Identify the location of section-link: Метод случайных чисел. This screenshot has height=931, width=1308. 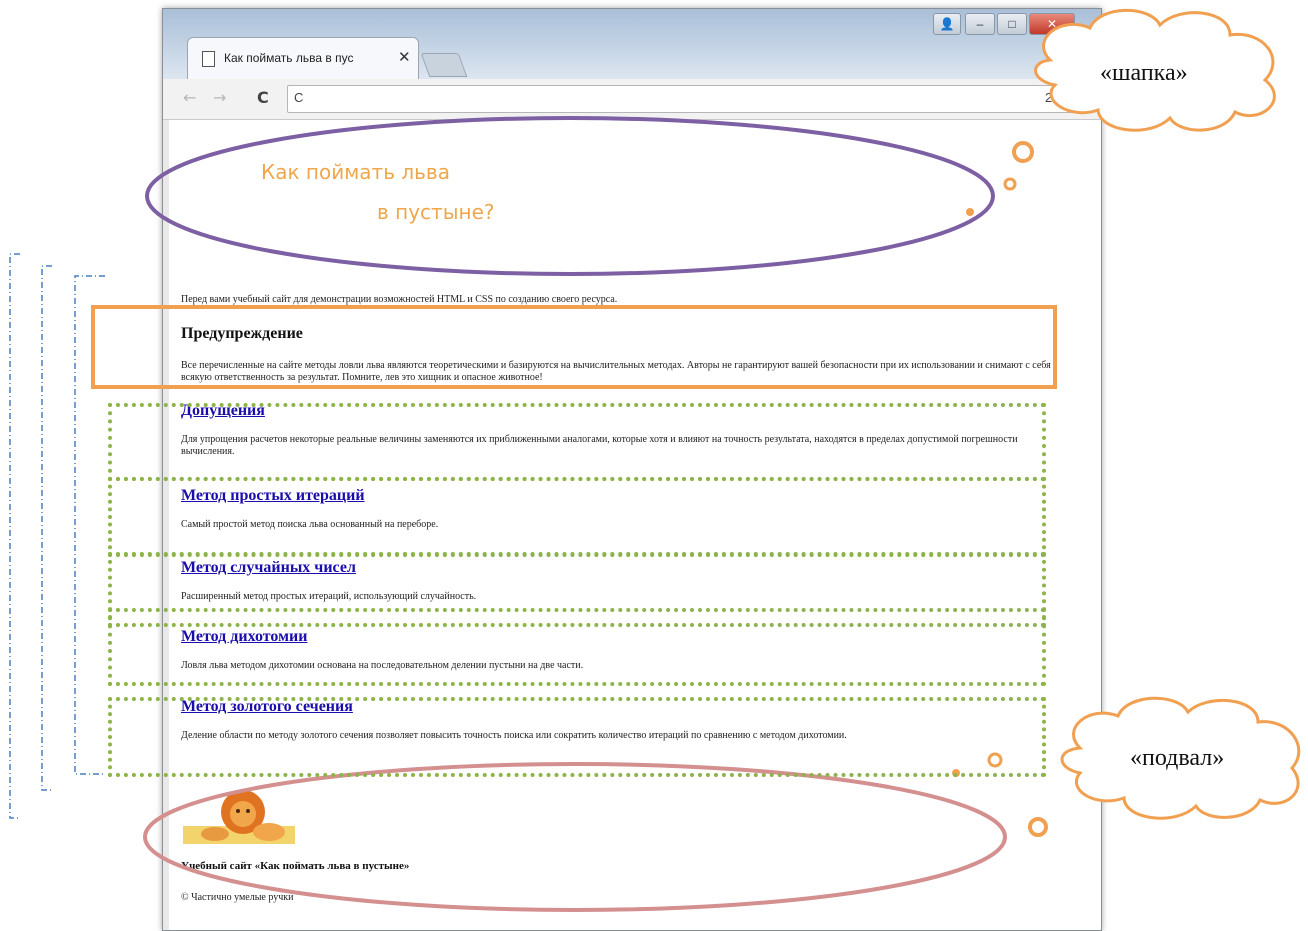
(620, 568).